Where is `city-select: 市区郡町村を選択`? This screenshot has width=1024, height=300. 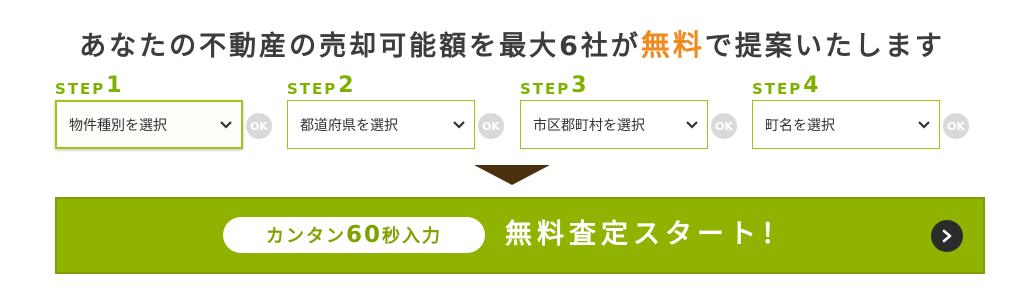
city-select: 市区郡町村を選択 is located at coordinates (614, 124).